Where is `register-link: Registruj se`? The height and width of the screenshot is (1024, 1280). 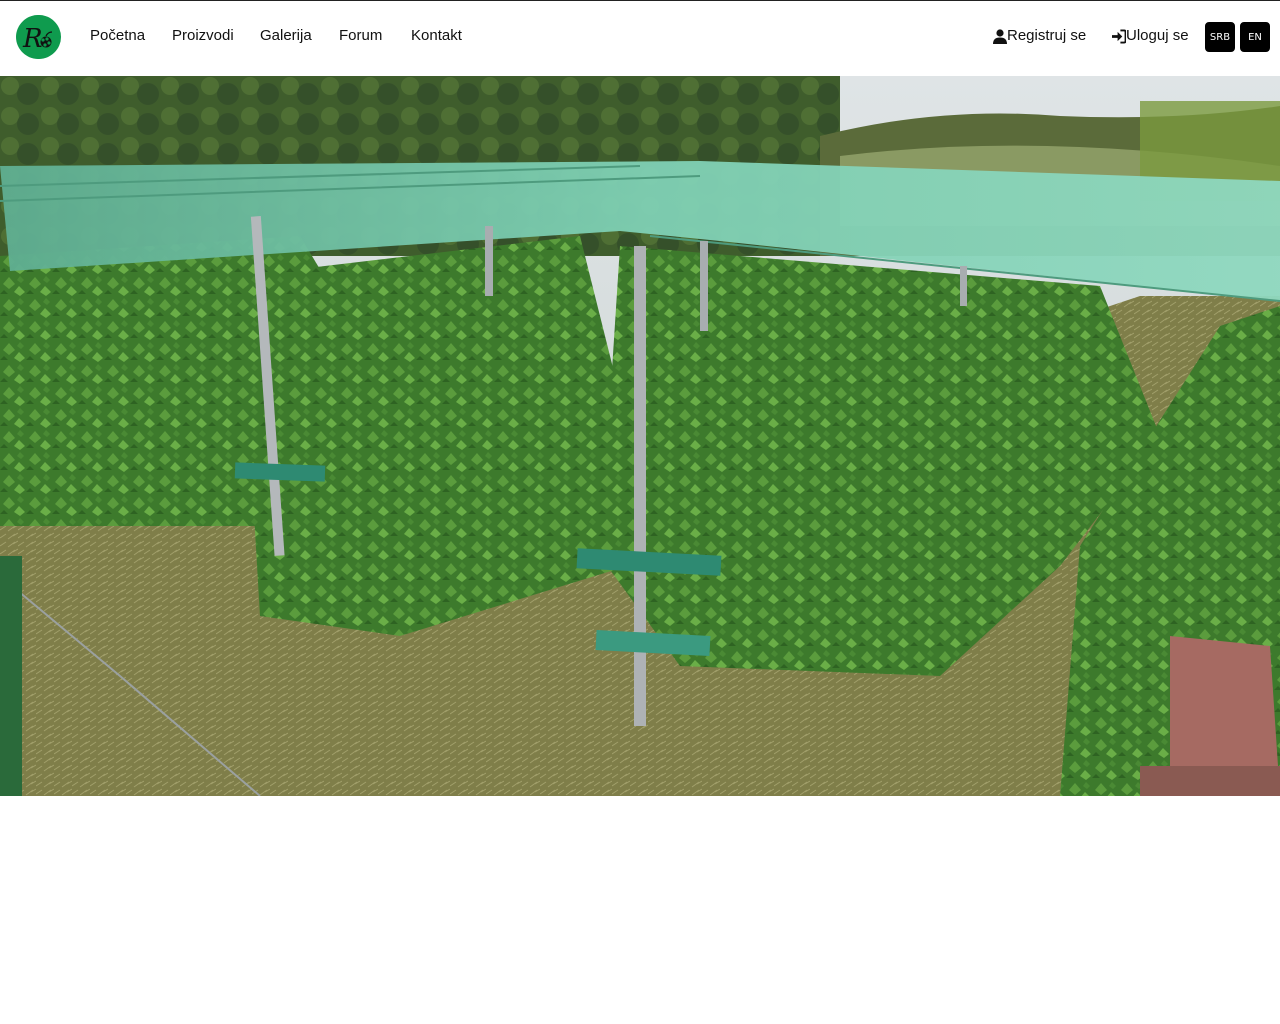 register-link: Registruj se is located at coordinates (1039, 36).